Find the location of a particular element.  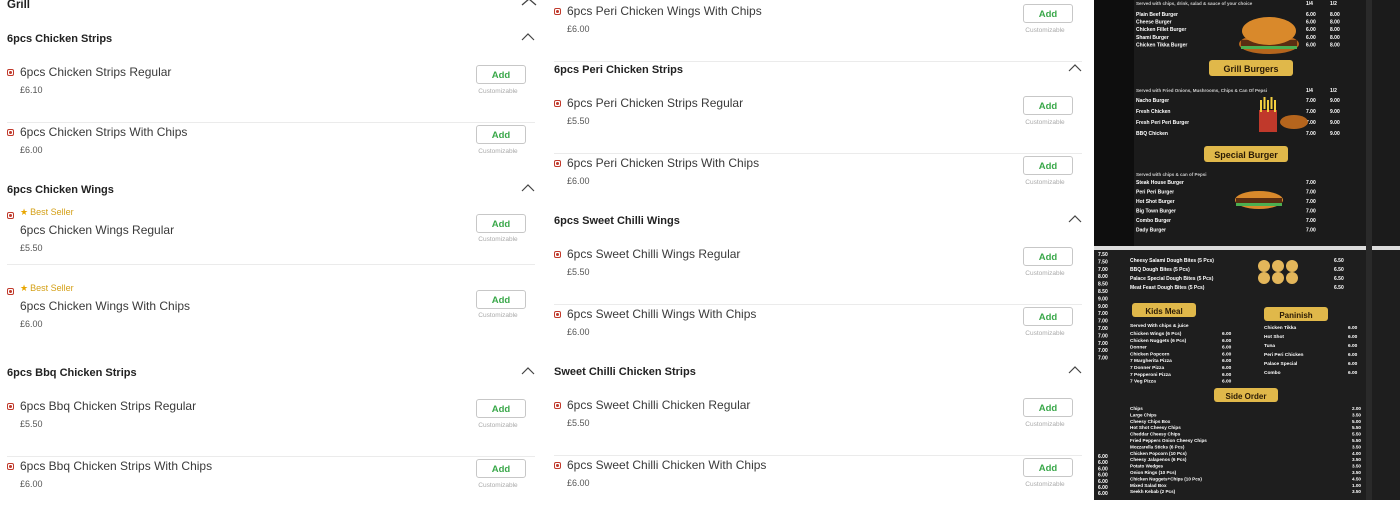

menu-text: 7 Veg Pizza is located at coordinates (1143, 382).